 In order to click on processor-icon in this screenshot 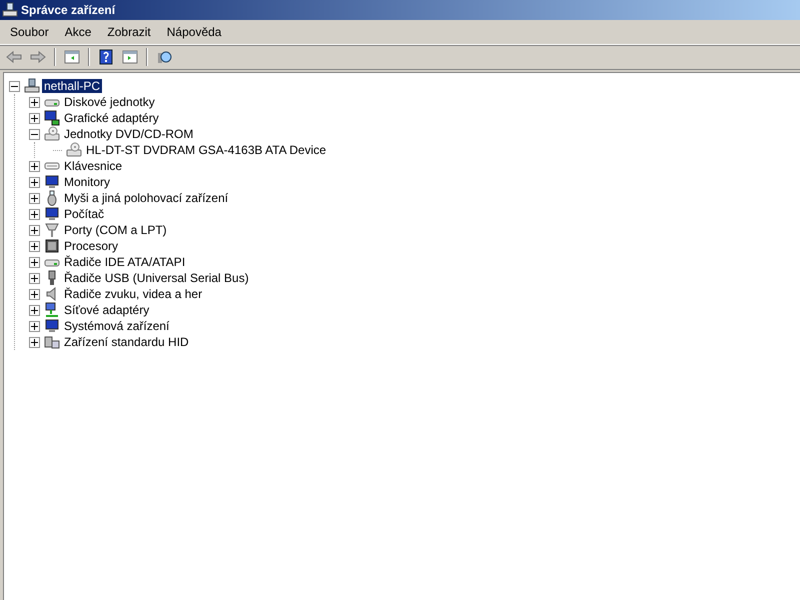, I will do `click(52, 246)`.